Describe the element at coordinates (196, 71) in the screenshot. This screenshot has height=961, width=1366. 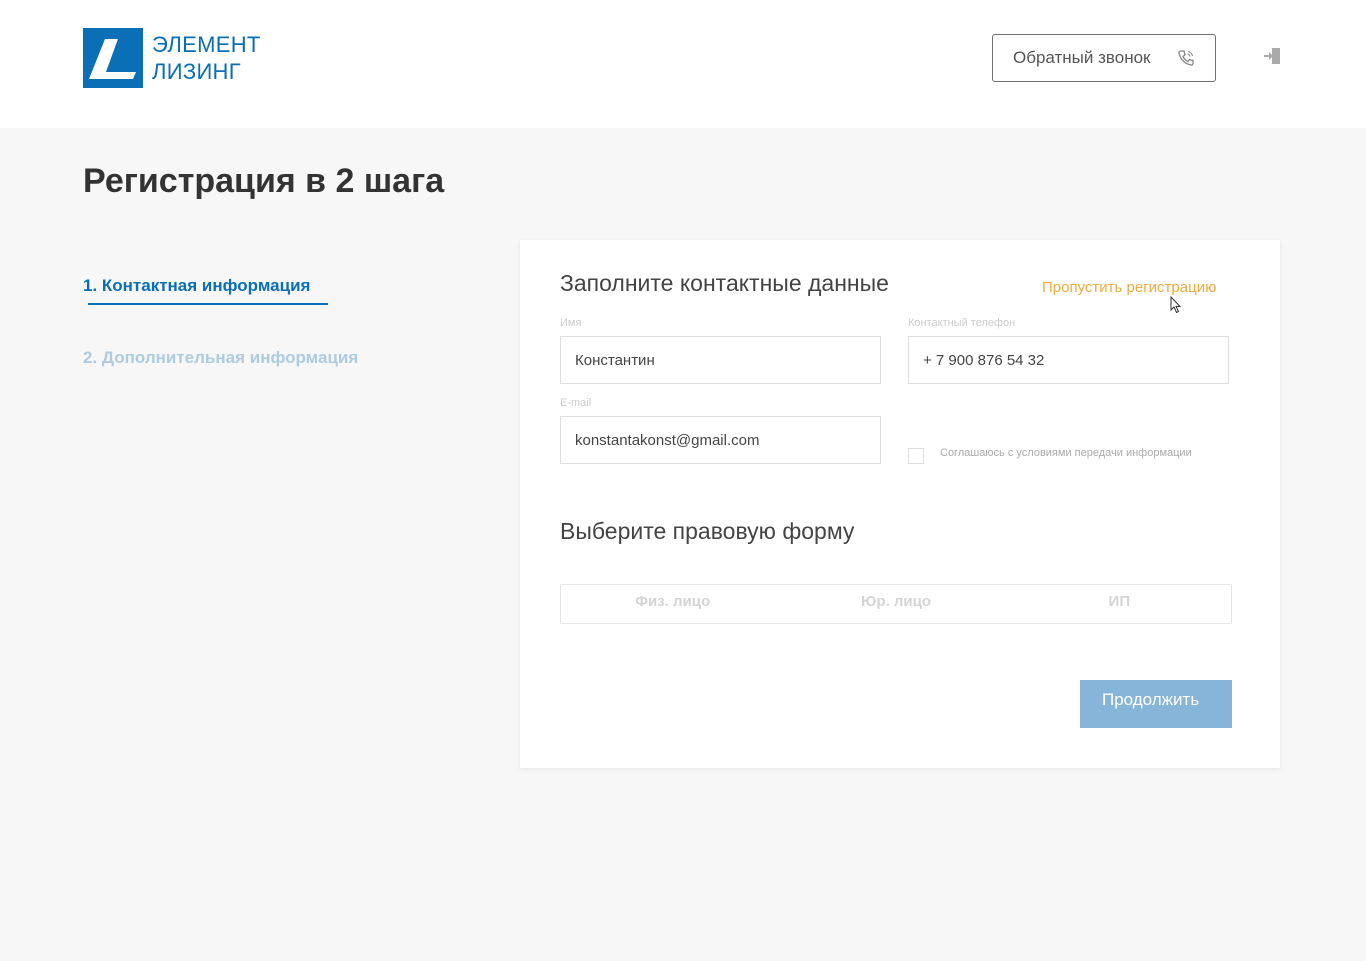
I see `logo-text-line2: ЛИЗИНГ` at that location.